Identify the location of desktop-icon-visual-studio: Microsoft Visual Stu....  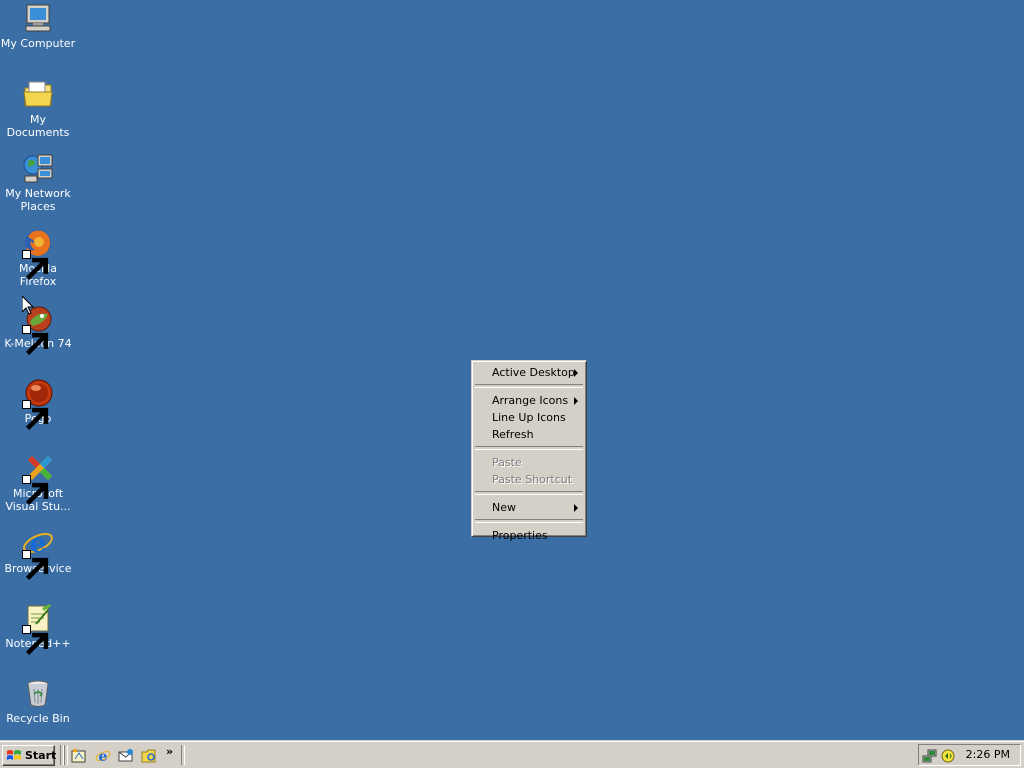
(38, 482).